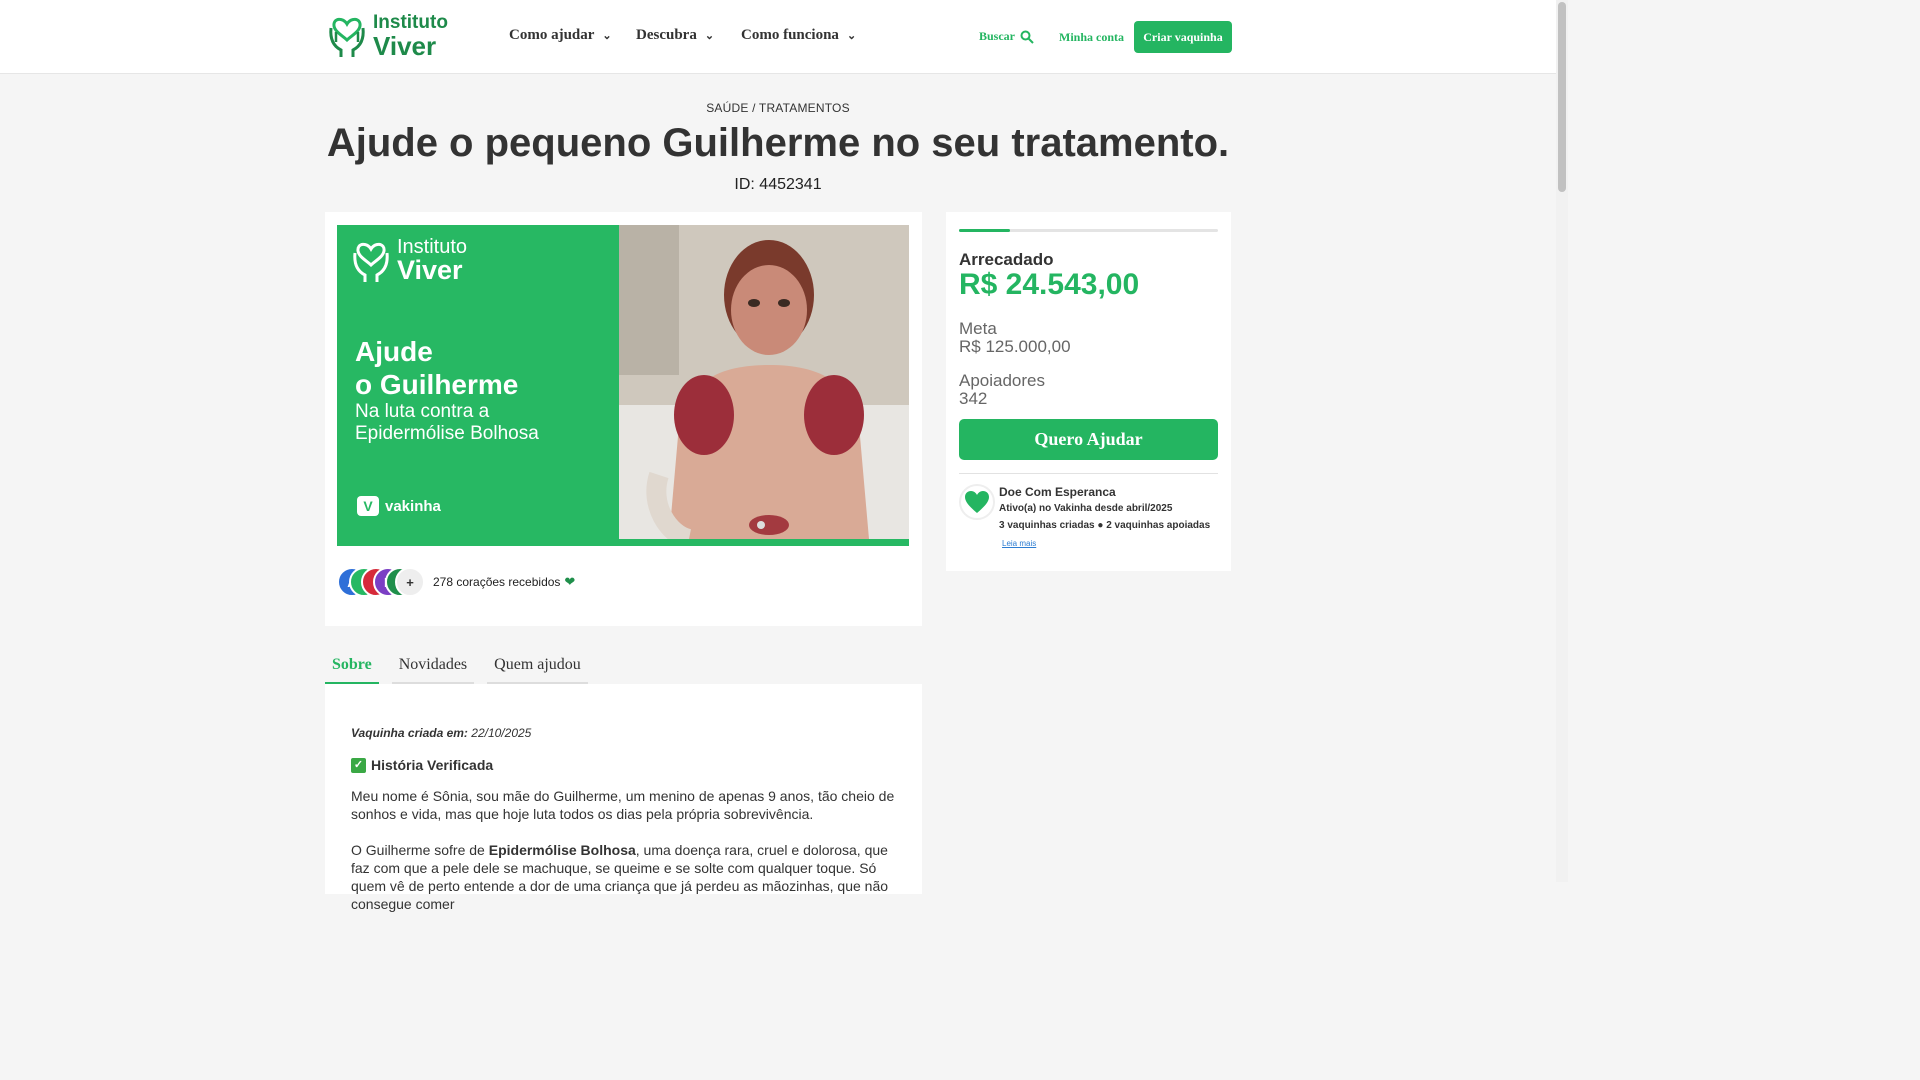 Image resolution: width=1920 pixels, height=1080 pixels. I want to click on campaigns-created: 3 vaquinhas criadas, so click(1047, 525).